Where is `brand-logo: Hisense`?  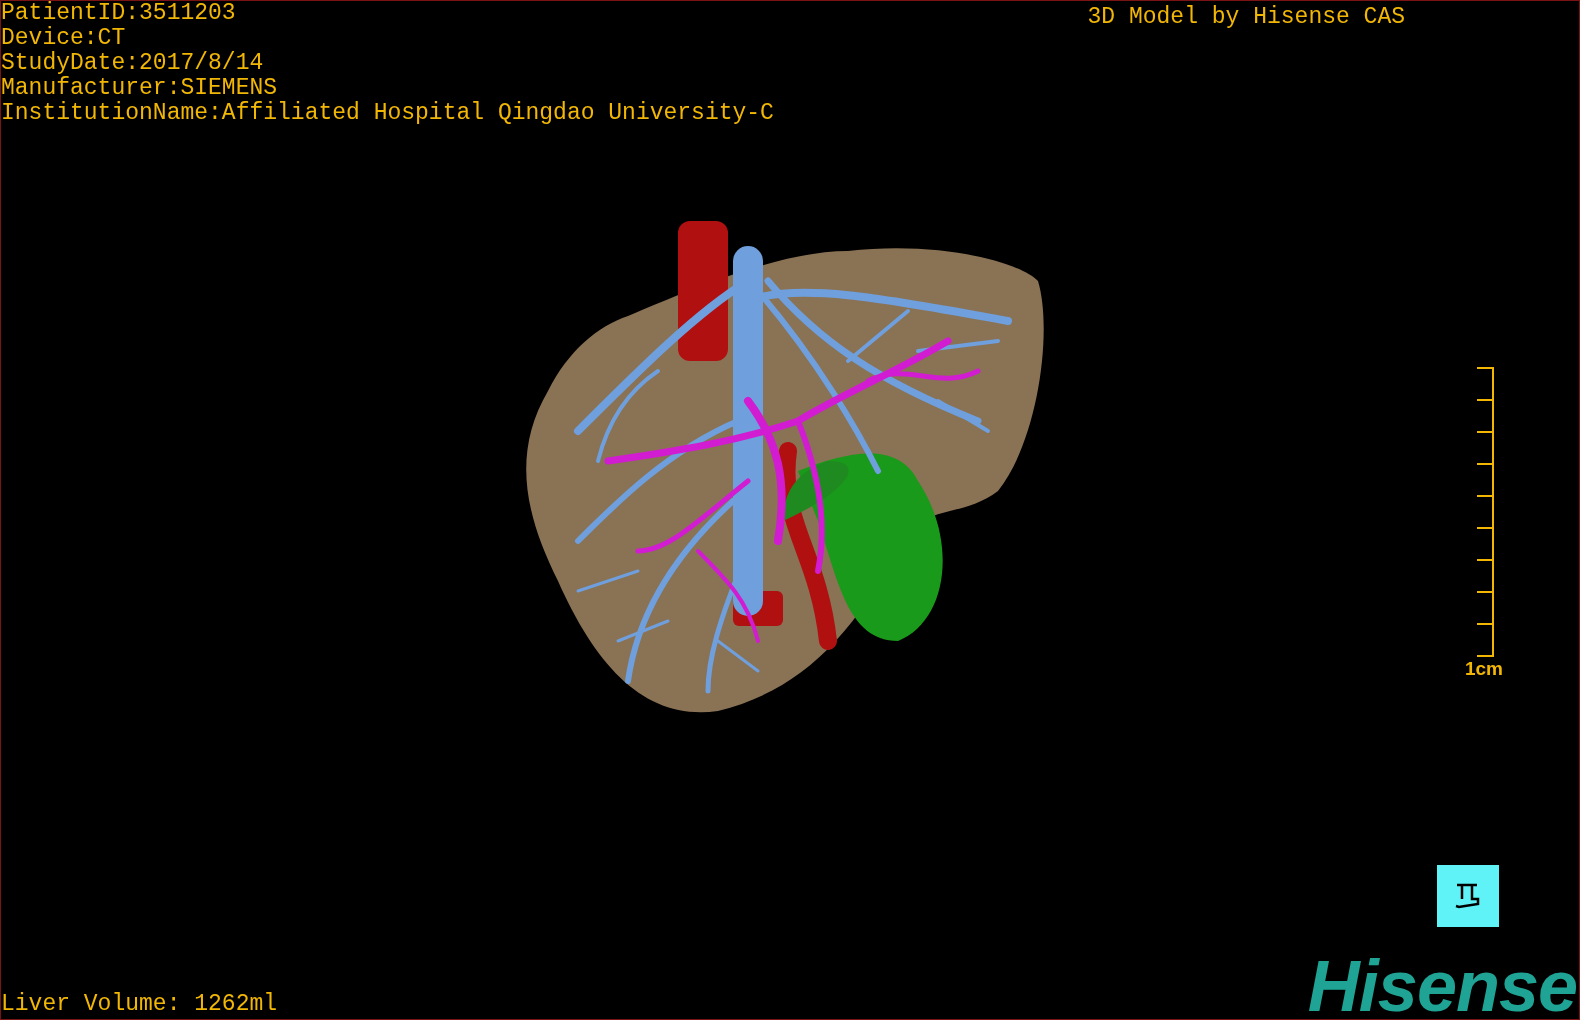
brand-logo: Hisense is located at coordinates (1442, 986).